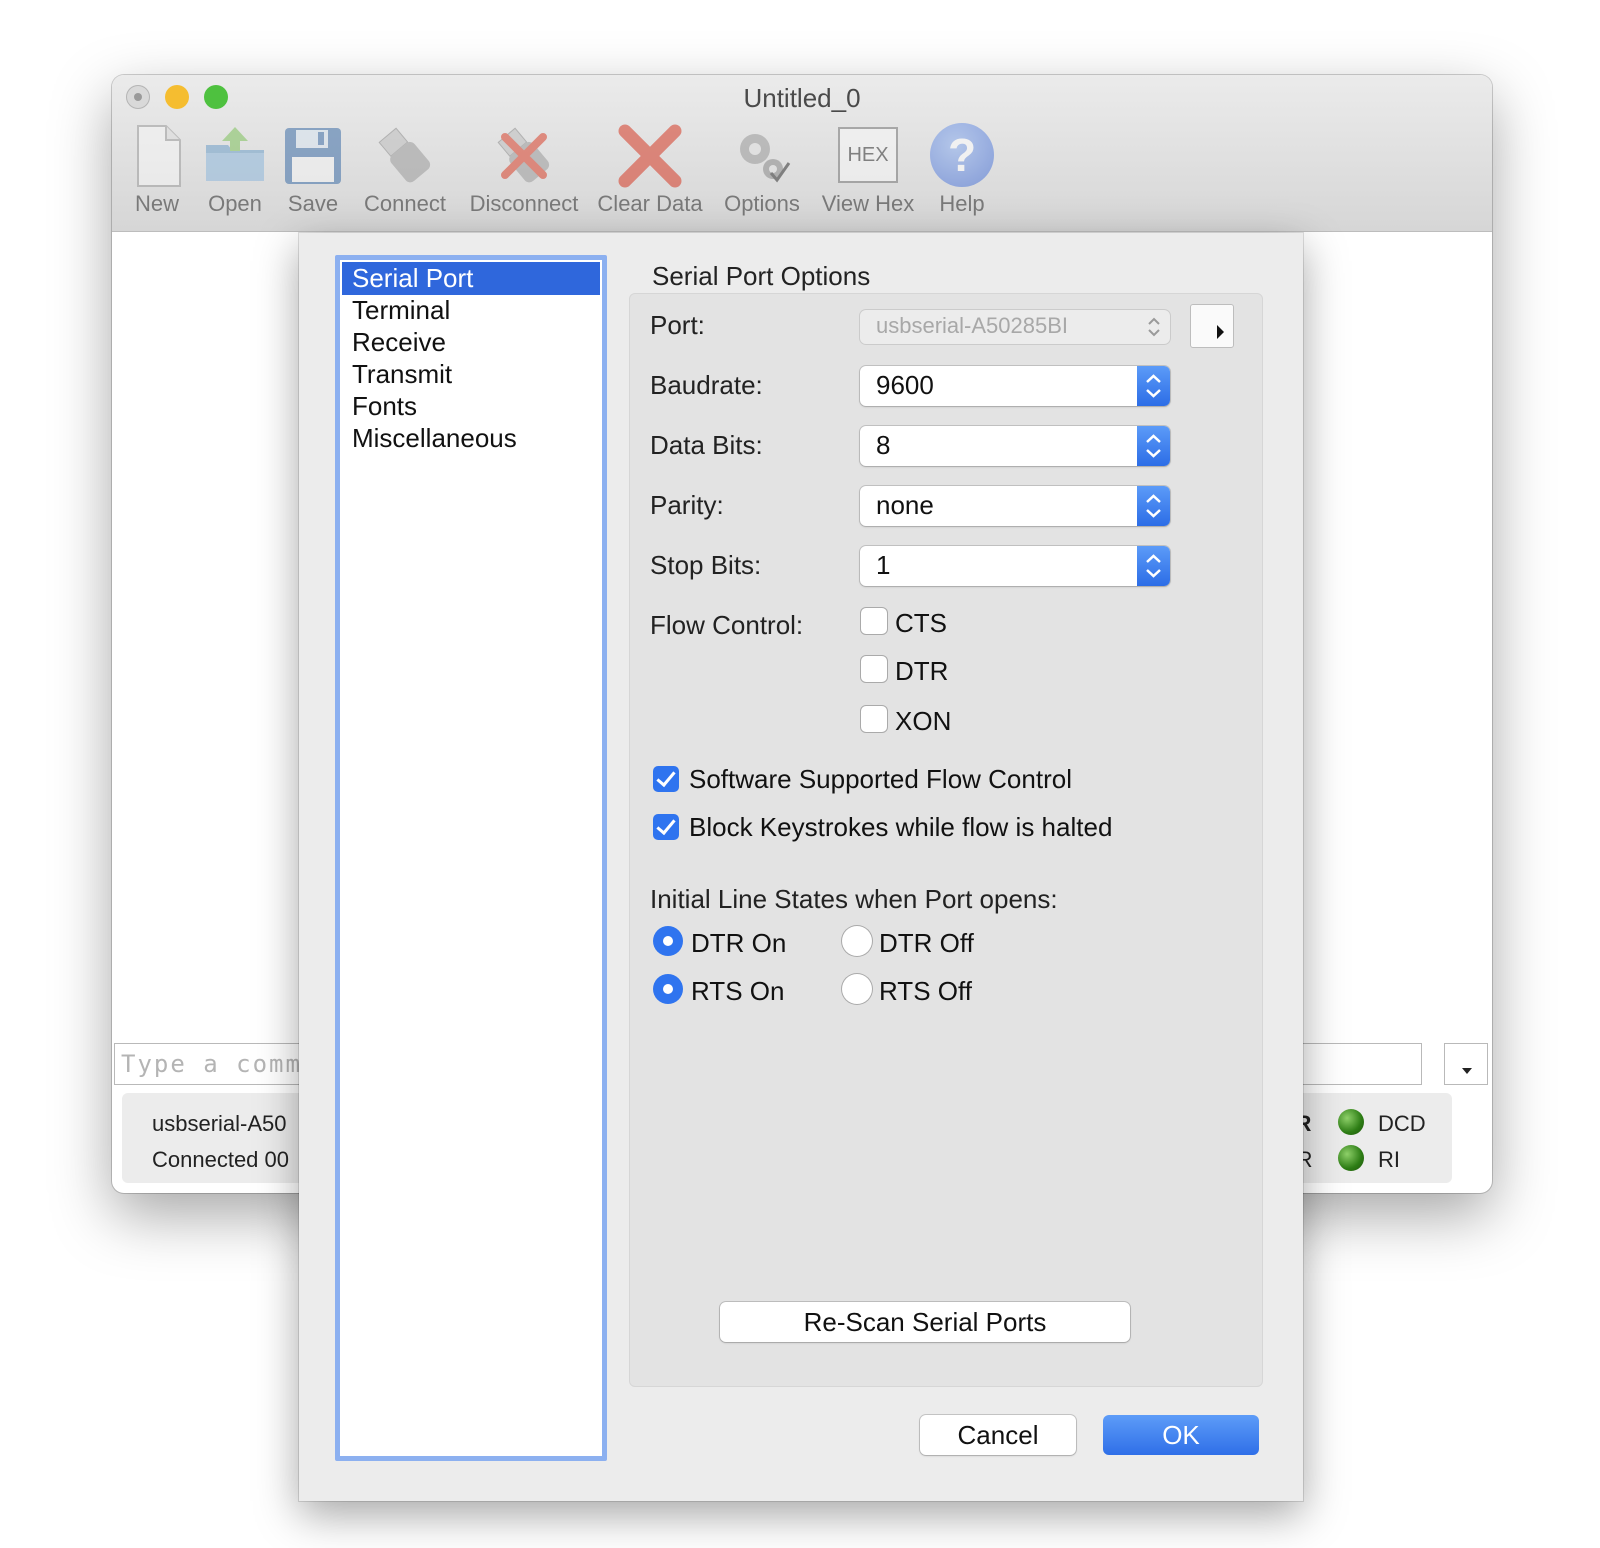  Describe the element at coordinates (471, 310) in the screenshot. I see `category-terminal: Terminal` at that location.